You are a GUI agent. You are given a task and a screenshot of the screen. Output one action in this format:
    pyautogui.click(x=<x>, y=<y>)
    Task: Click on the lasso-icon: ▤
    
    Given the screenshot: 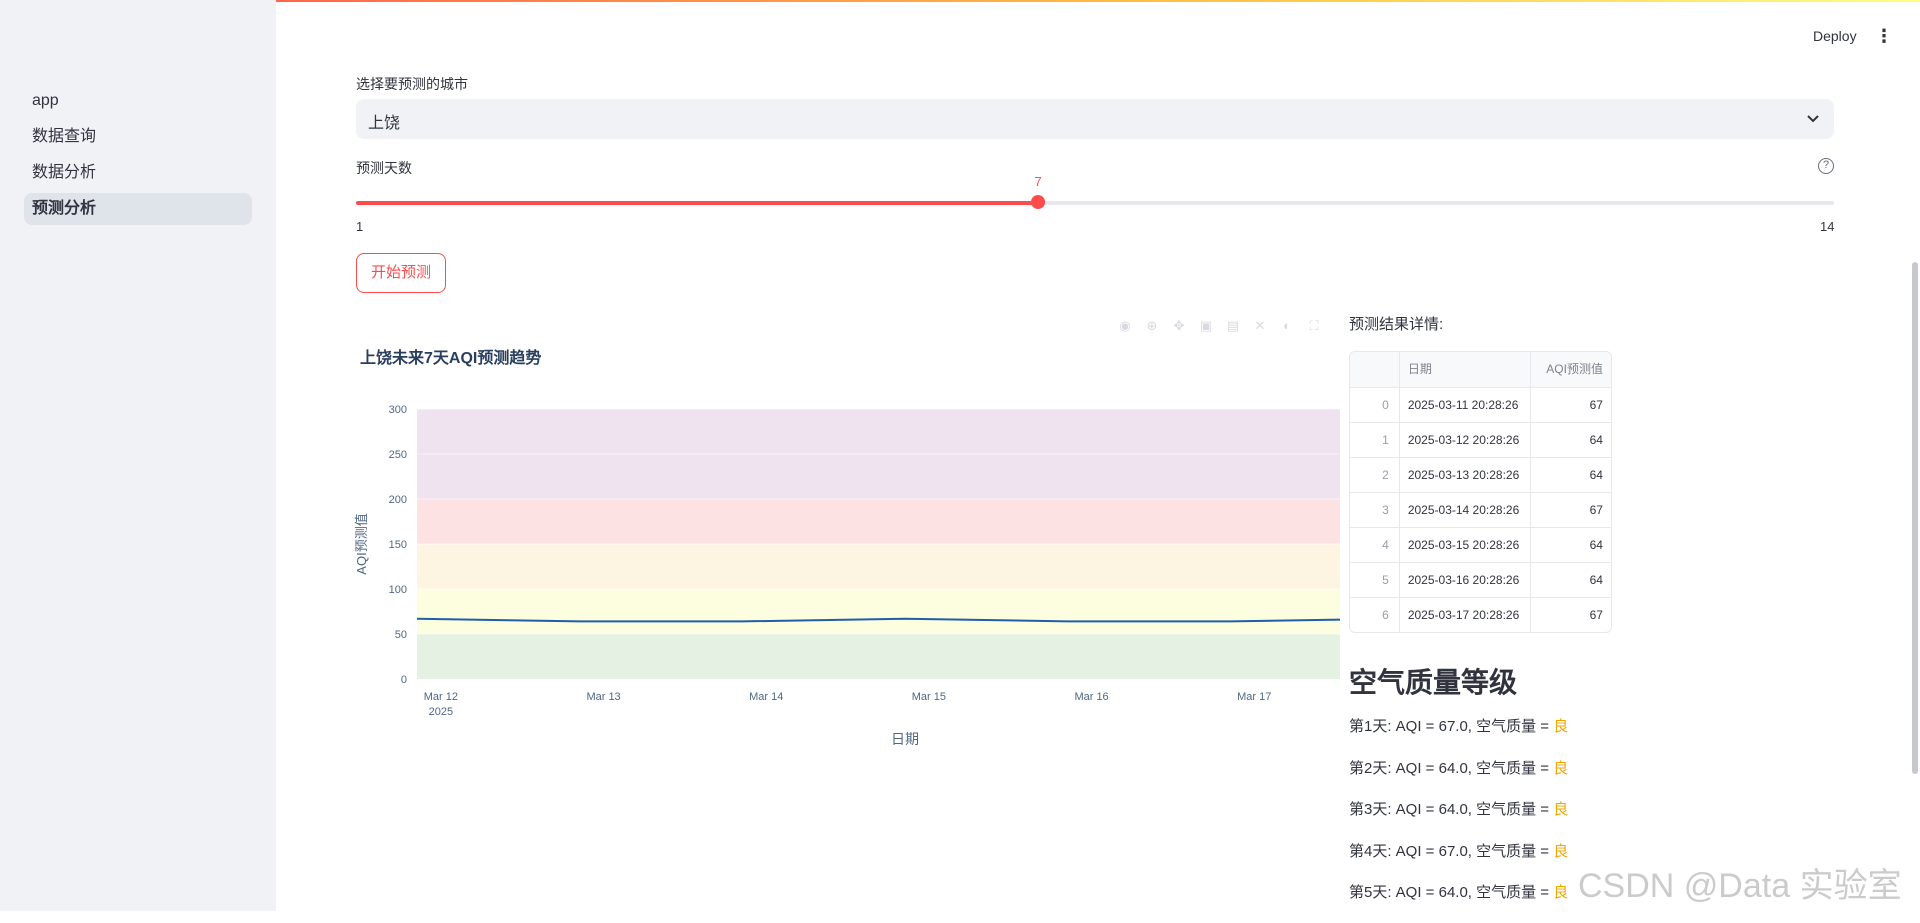 What is the action you would take?
    pyautogui.click(x=1233, y=326)
    